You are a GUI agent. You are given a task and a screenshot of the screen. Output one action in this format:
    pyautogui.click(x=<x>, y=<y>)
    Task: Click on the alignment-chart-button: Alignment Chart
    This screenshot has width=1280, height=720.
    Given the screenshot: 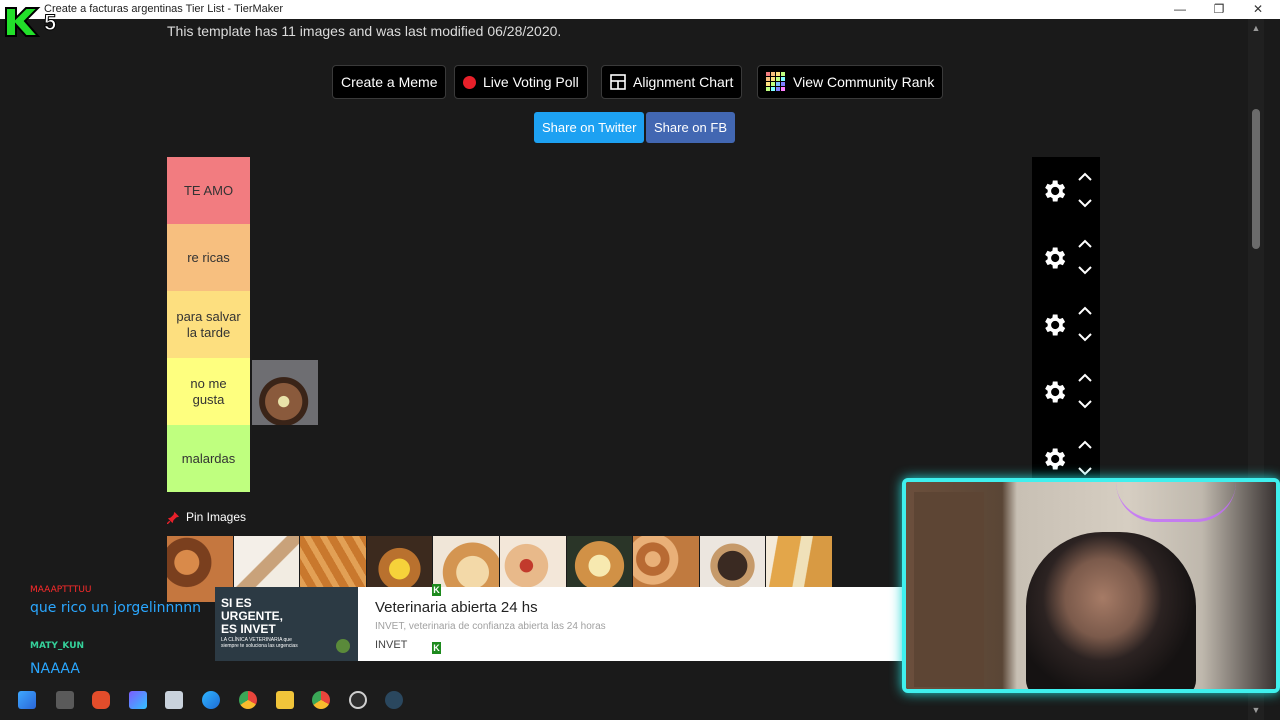 What is the action you would take?
    pyautogui.click(x=672, y=82)
    